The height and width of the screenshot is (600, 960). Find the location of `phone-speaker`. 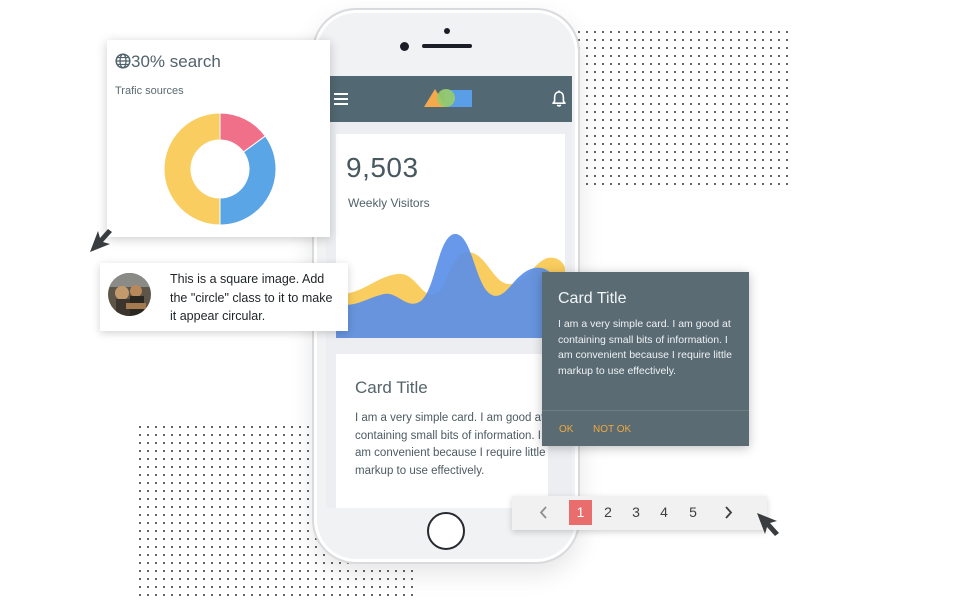

phone-speaker is located at coordinates (447, 46).